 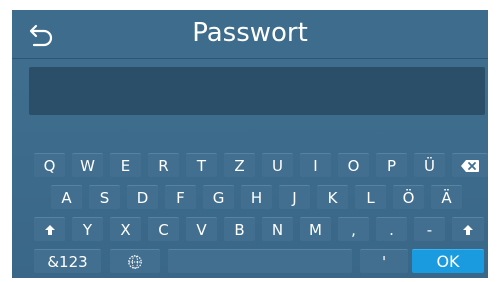 I want to click on key-m: M, so click(x=315, y=229).